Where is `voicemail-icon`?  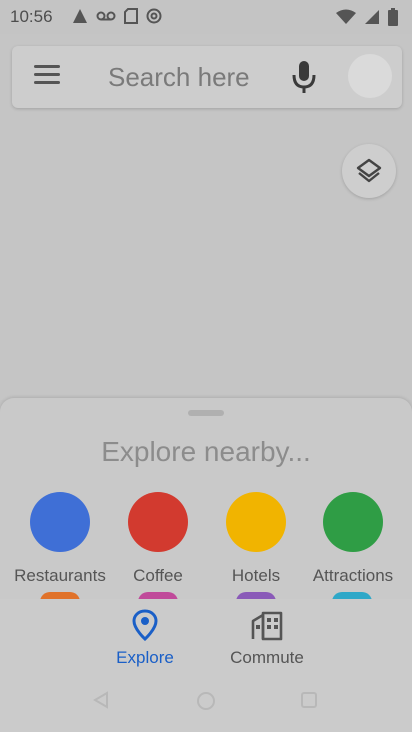 voicemail-icon is located at coordinates (106, 18).